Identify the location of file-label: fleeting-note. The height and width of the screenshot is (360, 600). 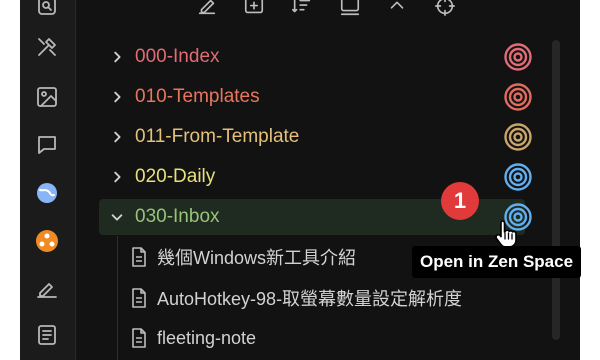
(207, 337).